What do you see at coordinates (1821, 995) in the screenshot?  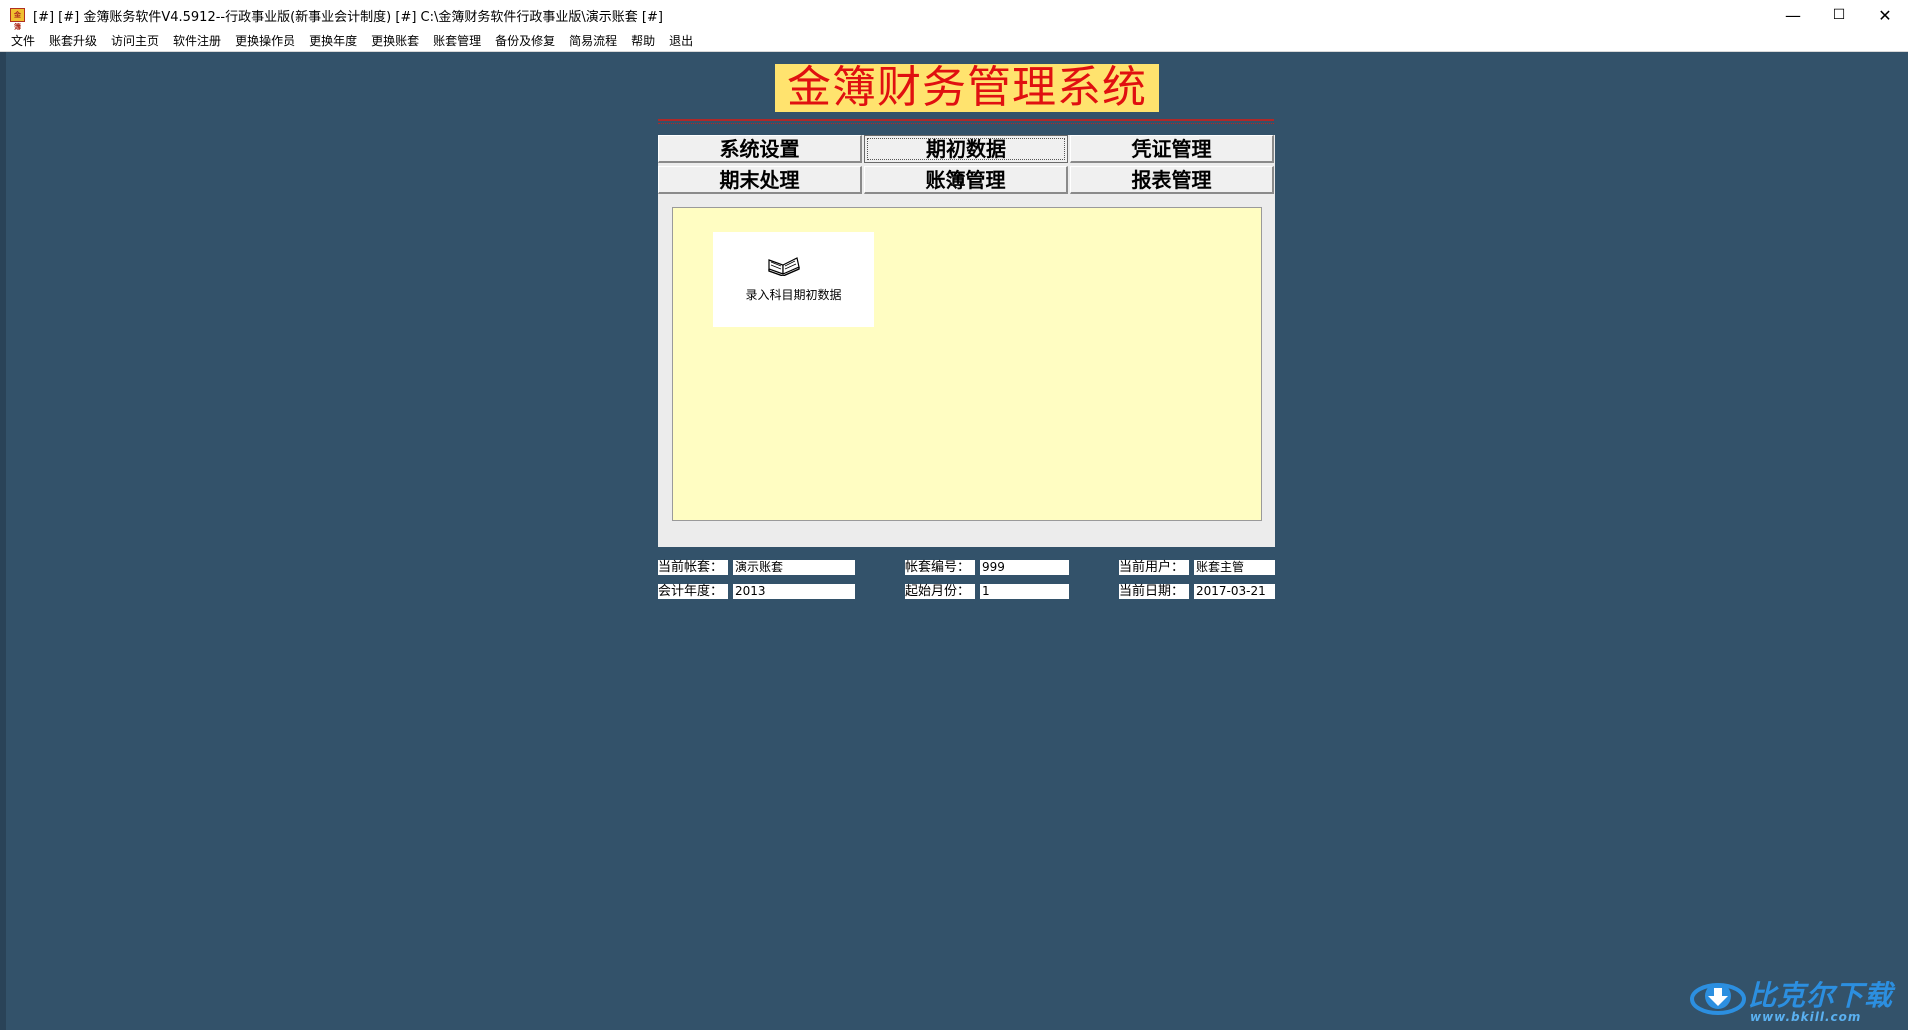 I see `watermark-brand: 比克尔下载` at bounding box center [1821, 995].